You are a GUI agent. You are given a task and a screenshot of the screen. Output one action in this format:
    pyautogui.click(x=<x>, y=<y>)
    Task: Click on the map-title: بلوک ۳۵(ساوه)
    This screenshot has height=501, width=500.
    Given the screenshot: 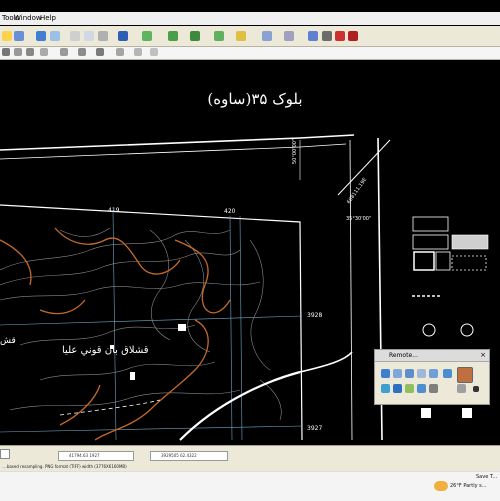 What is the action you would take?
    pyautogui.click(x=255, y=99)
    